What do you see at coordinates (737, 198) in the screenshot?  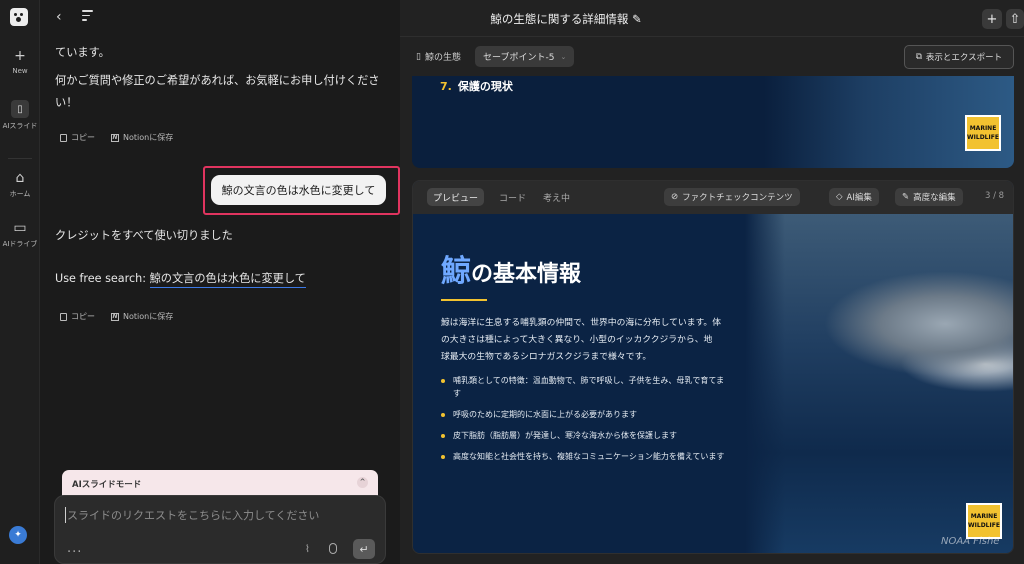 I see `fact-check-label: ファクトチェックコンテンツ` at bounding box center [737, 198].